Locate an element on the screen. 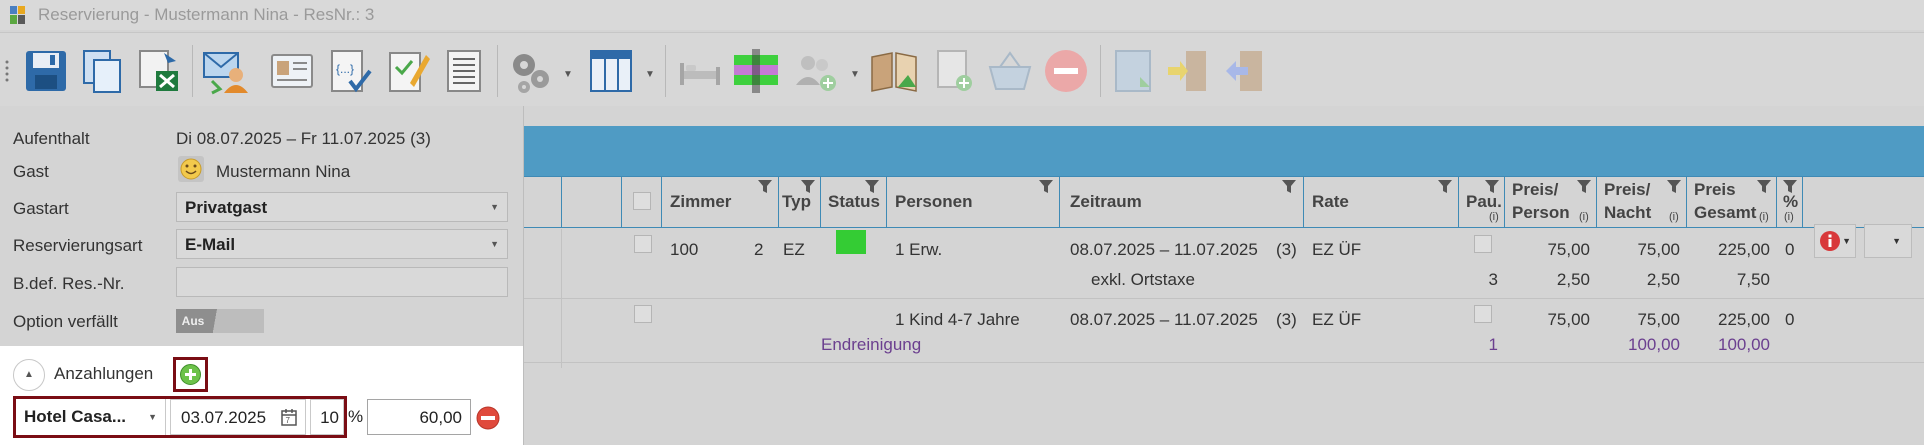 The image size is (1924, 445). select-all-checkbox is located at coordinates (642, 201).